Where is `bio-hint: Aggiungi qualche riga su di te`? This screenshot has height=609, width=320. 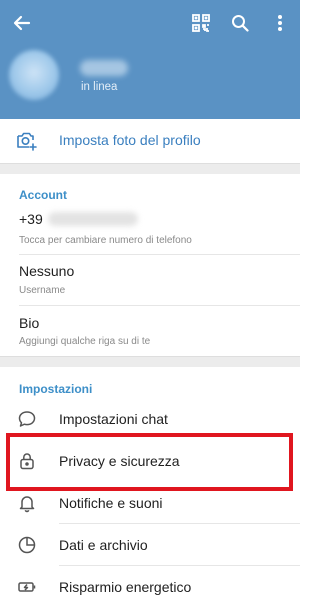
bio-hint: Aggiungi qualche riga su di te is located at coordinates (85, 341).